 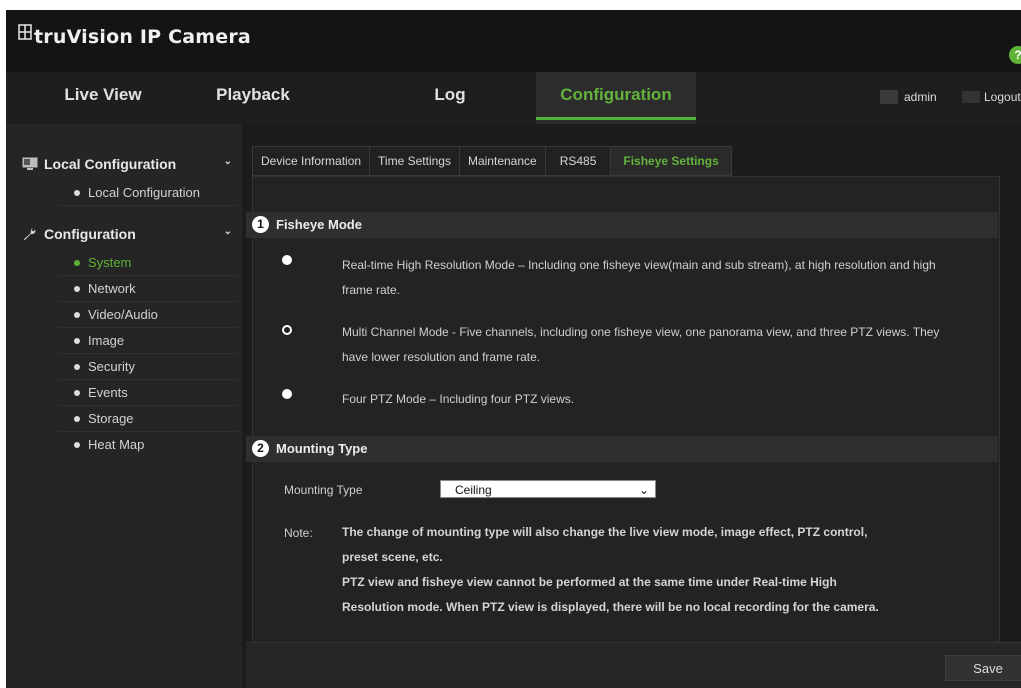 What do you see at coordinates (30, 163) in the screenshot?
I see `monitor-icon` at bounding box center [30, 163].